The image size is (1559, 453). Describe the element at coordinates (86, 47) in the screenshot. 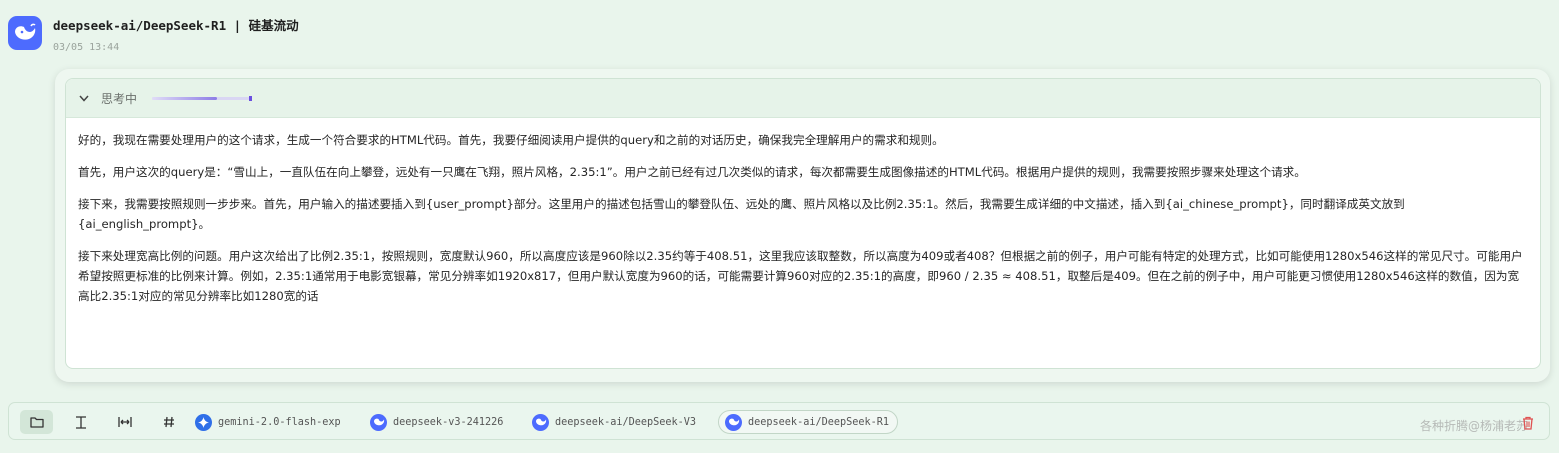

I see `message-timestamp: 03/05 13:44` at that location.